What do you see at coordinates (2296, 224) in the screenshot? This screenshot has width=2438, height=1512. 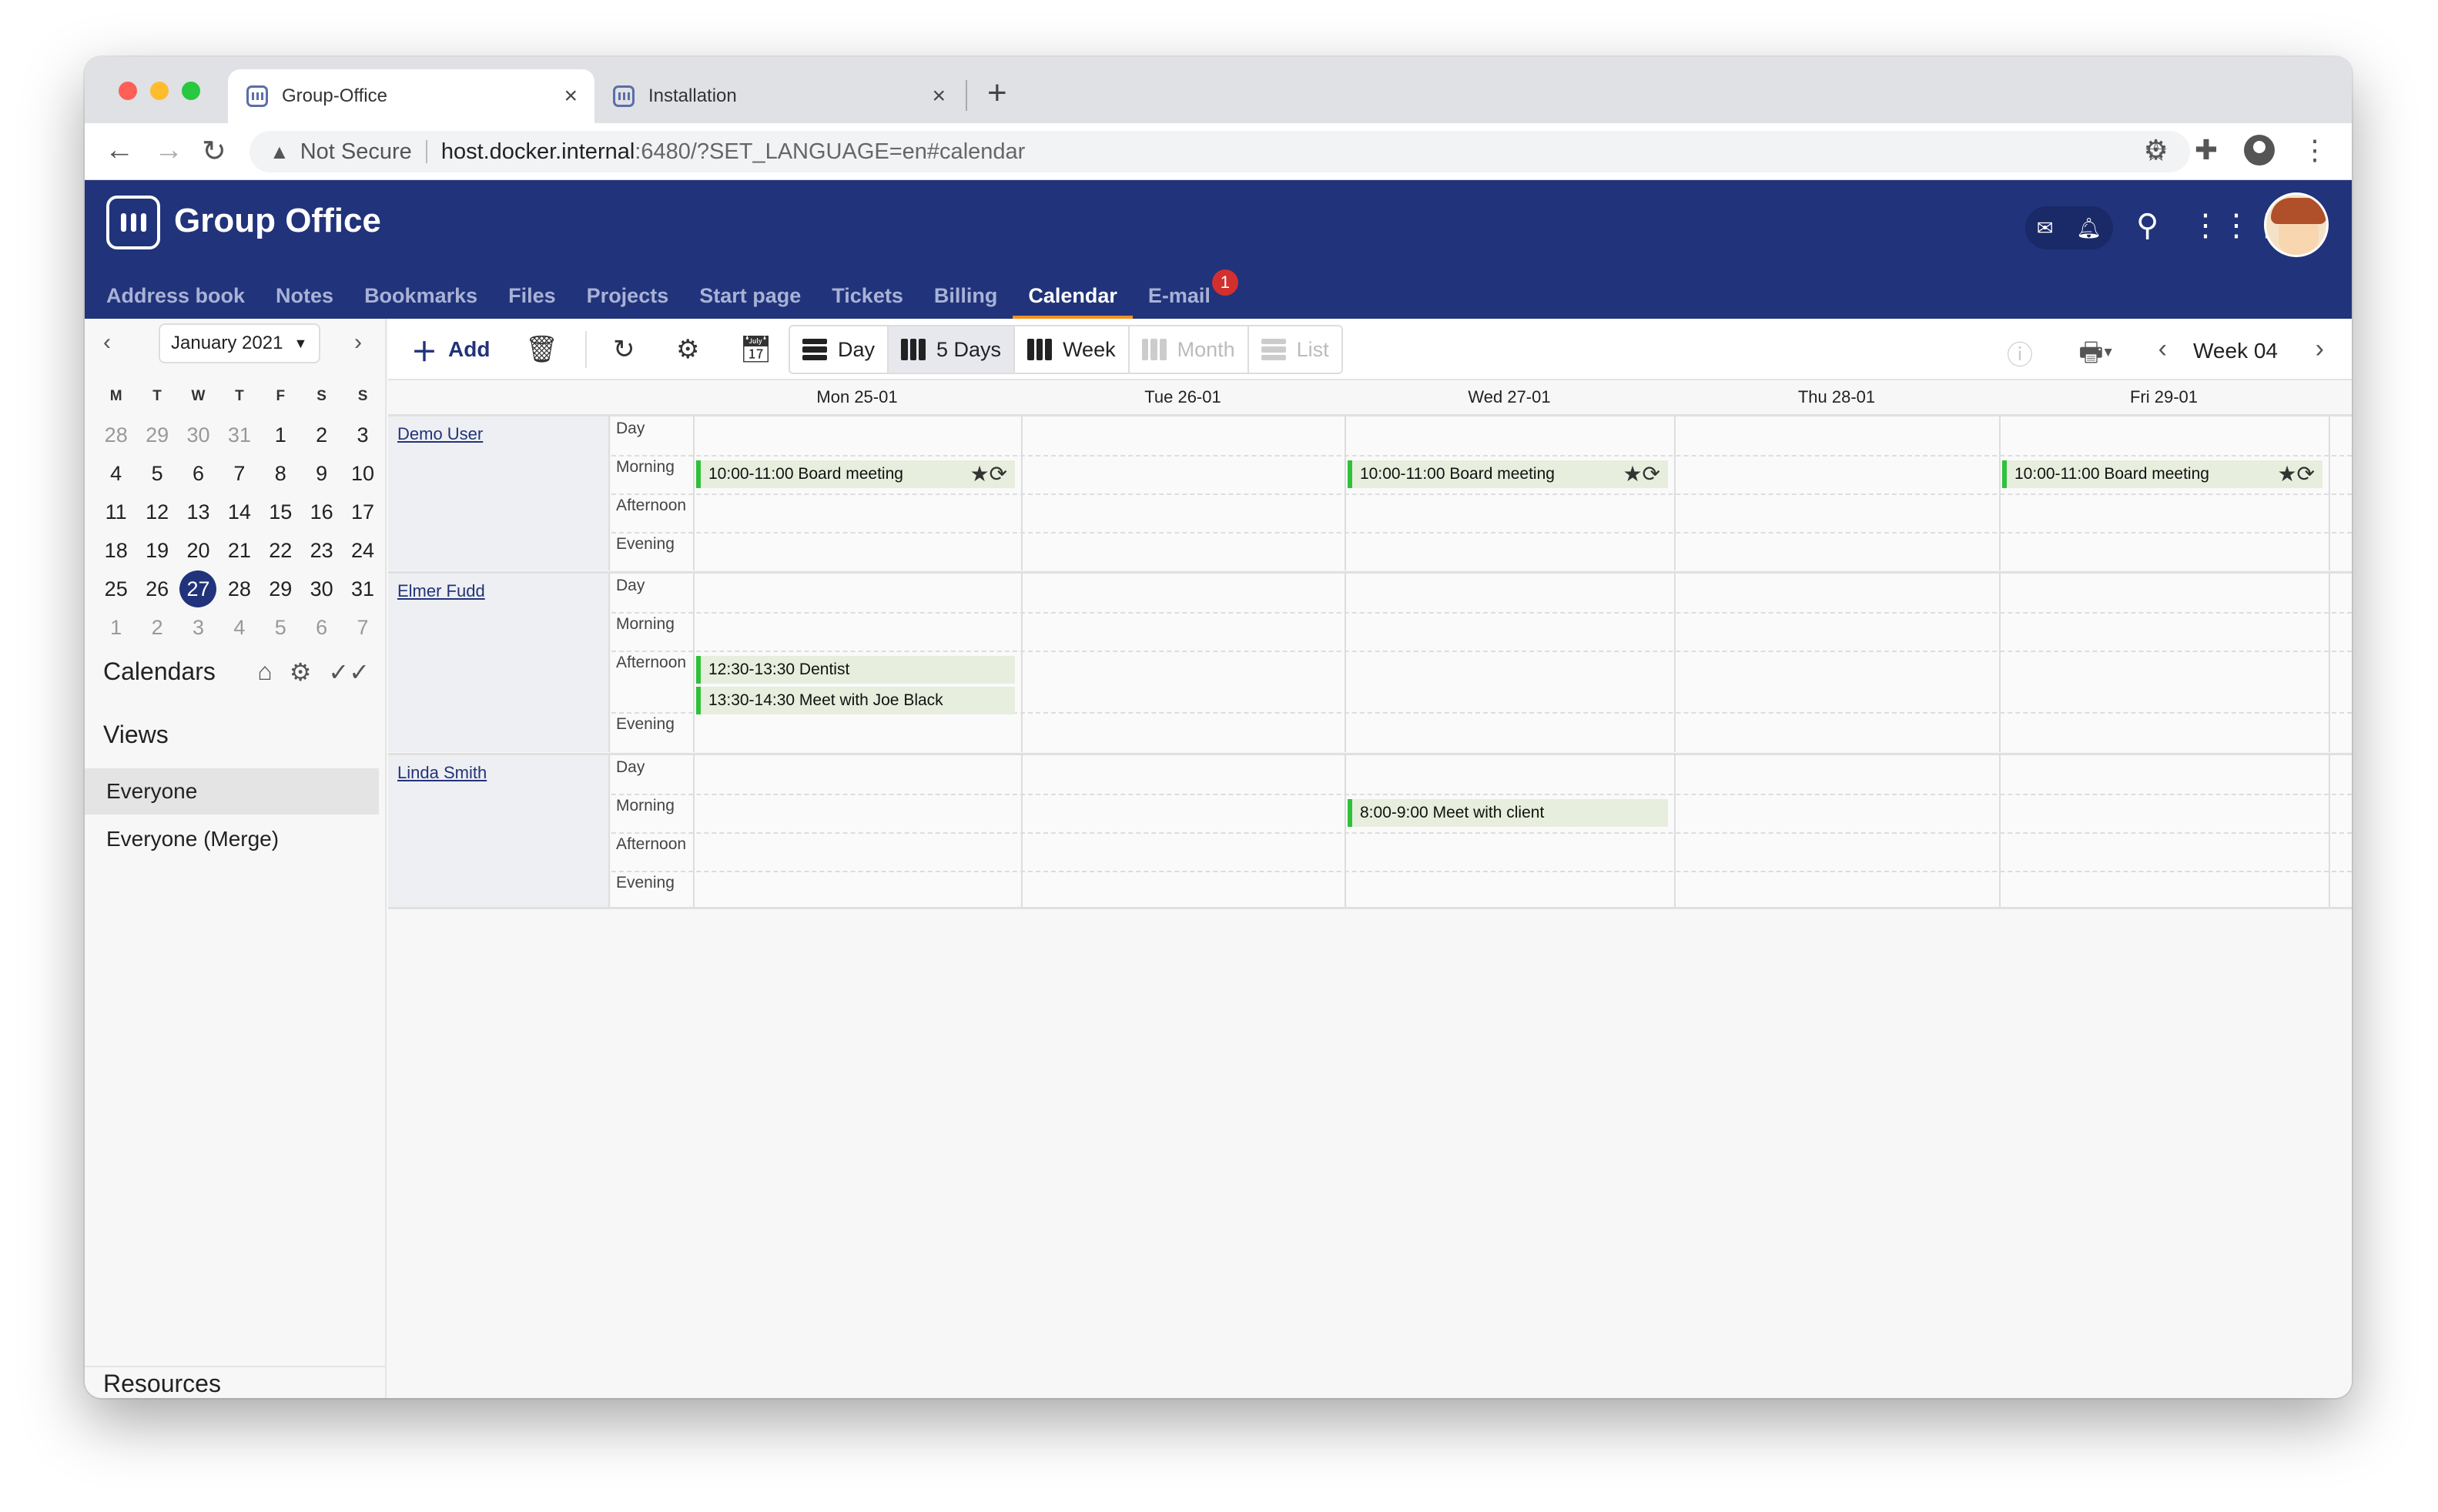 I see `avatar` at bounding box center [2296, 224].